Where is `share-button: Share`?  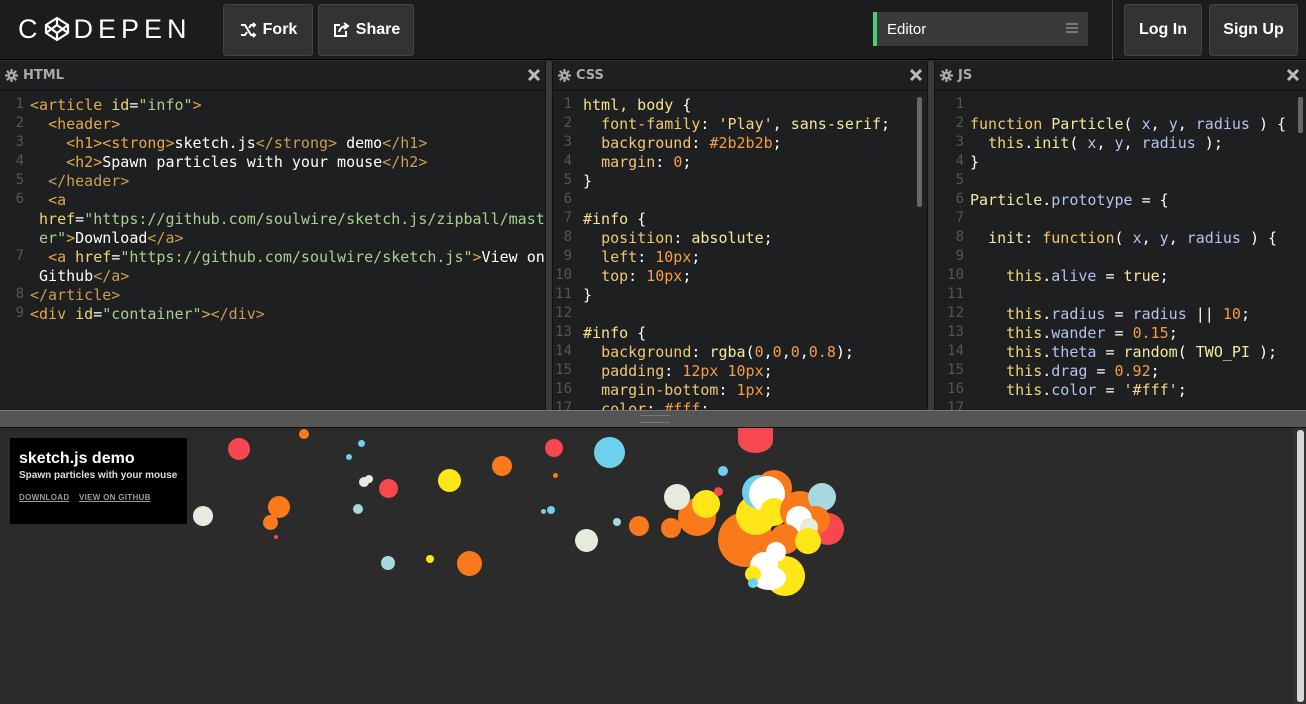 share-button: Share is located at coordinates (366, 30).